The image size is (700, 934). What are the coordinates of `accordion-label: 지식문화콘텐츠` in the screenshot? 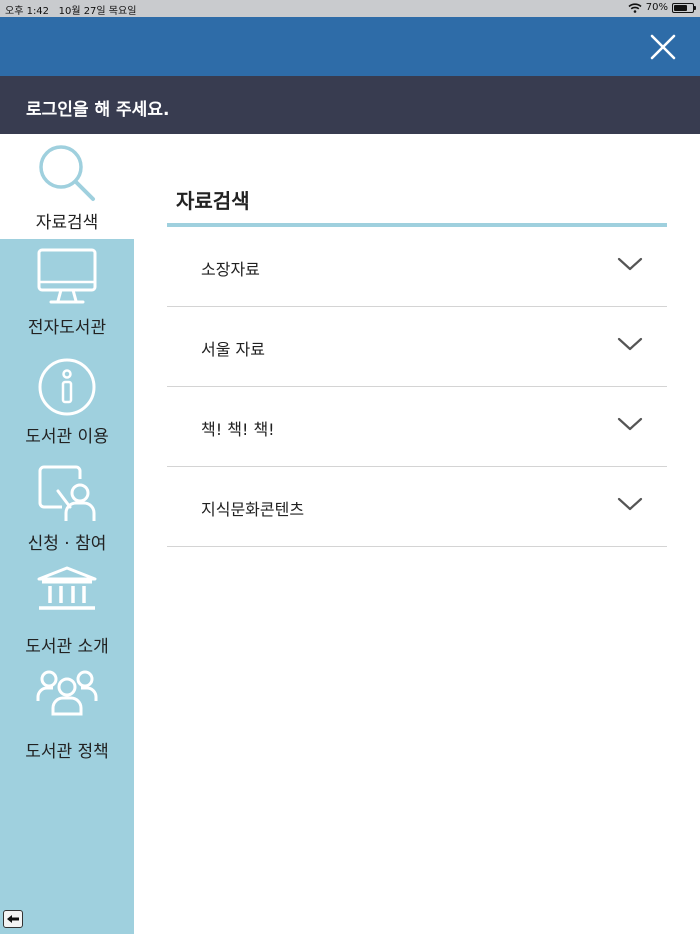 It's located at (253, 509).